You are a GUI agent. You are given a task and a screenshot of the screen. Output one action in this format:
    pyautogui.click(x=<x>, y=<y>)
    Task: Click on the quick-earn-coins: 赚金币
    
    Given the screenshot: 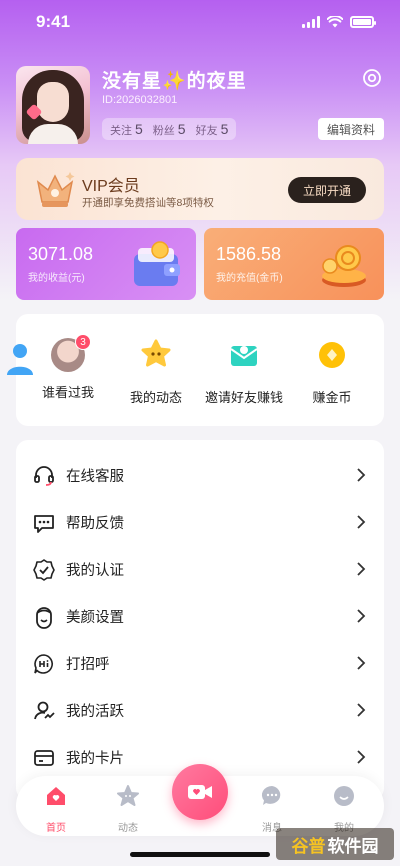 What is the action you would take?
    pyautogui.click(x=332, y=372)
    